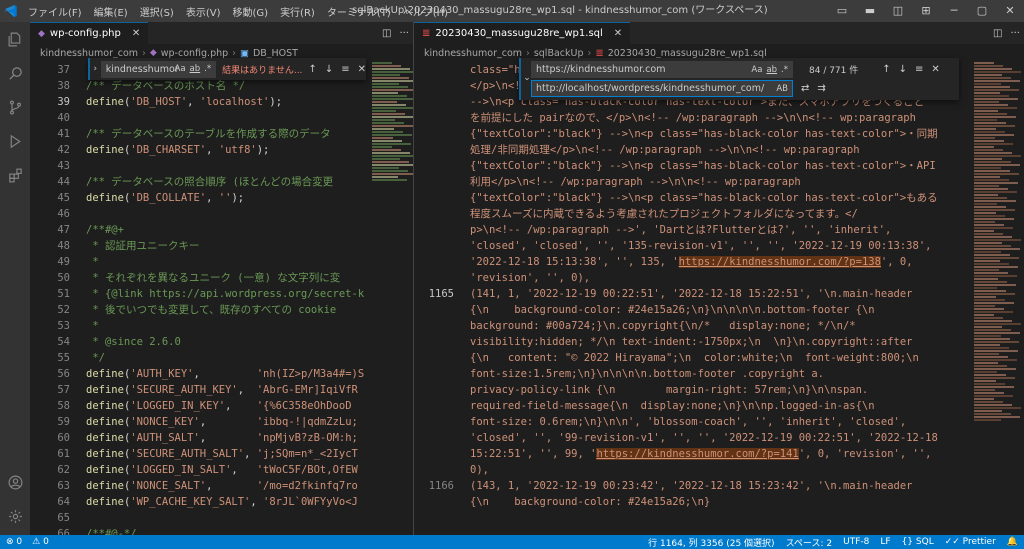 The image size is (1024, 549). What do you see at coordinates (711, 542) in the screenshot?
I see `cursor-position: 行 1164, 列 3356 (25 個選択)` at bounding box center [711, 542].